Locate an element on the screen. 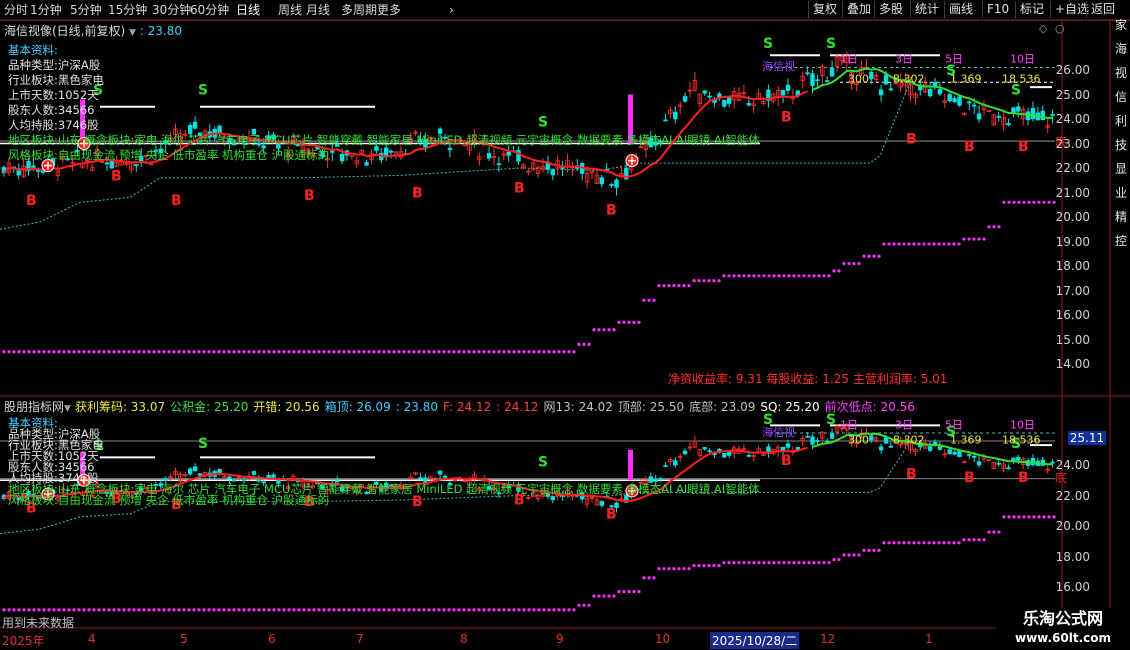 The image size is (1130, 650). indicator-2: 开错: 20.56 is located at coordinates (286, 407).